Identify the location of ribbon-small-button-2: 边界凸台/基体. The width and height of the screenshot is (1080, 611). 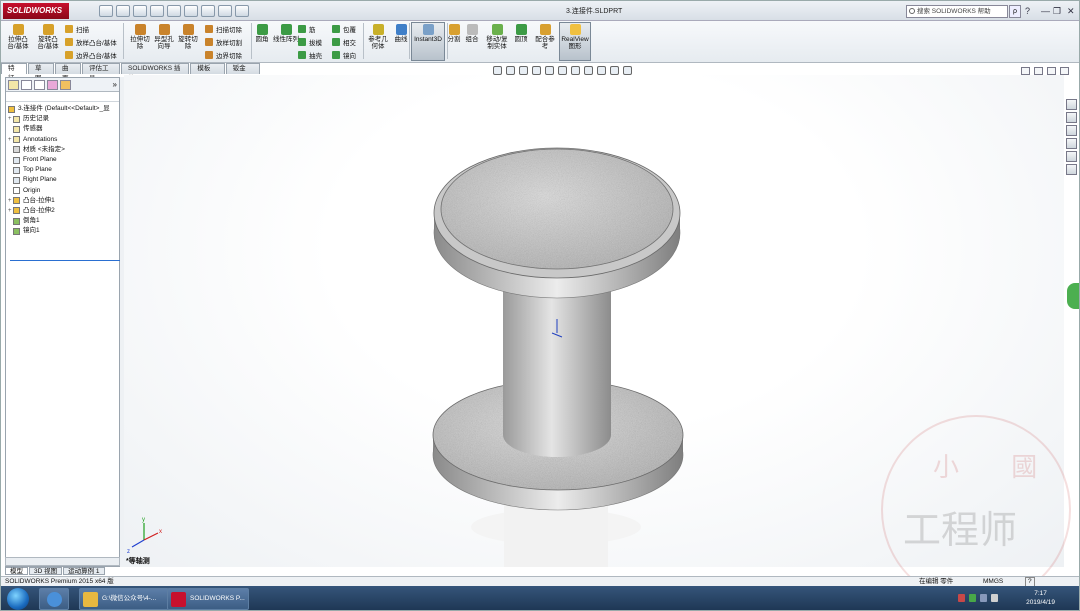
(91, 54).